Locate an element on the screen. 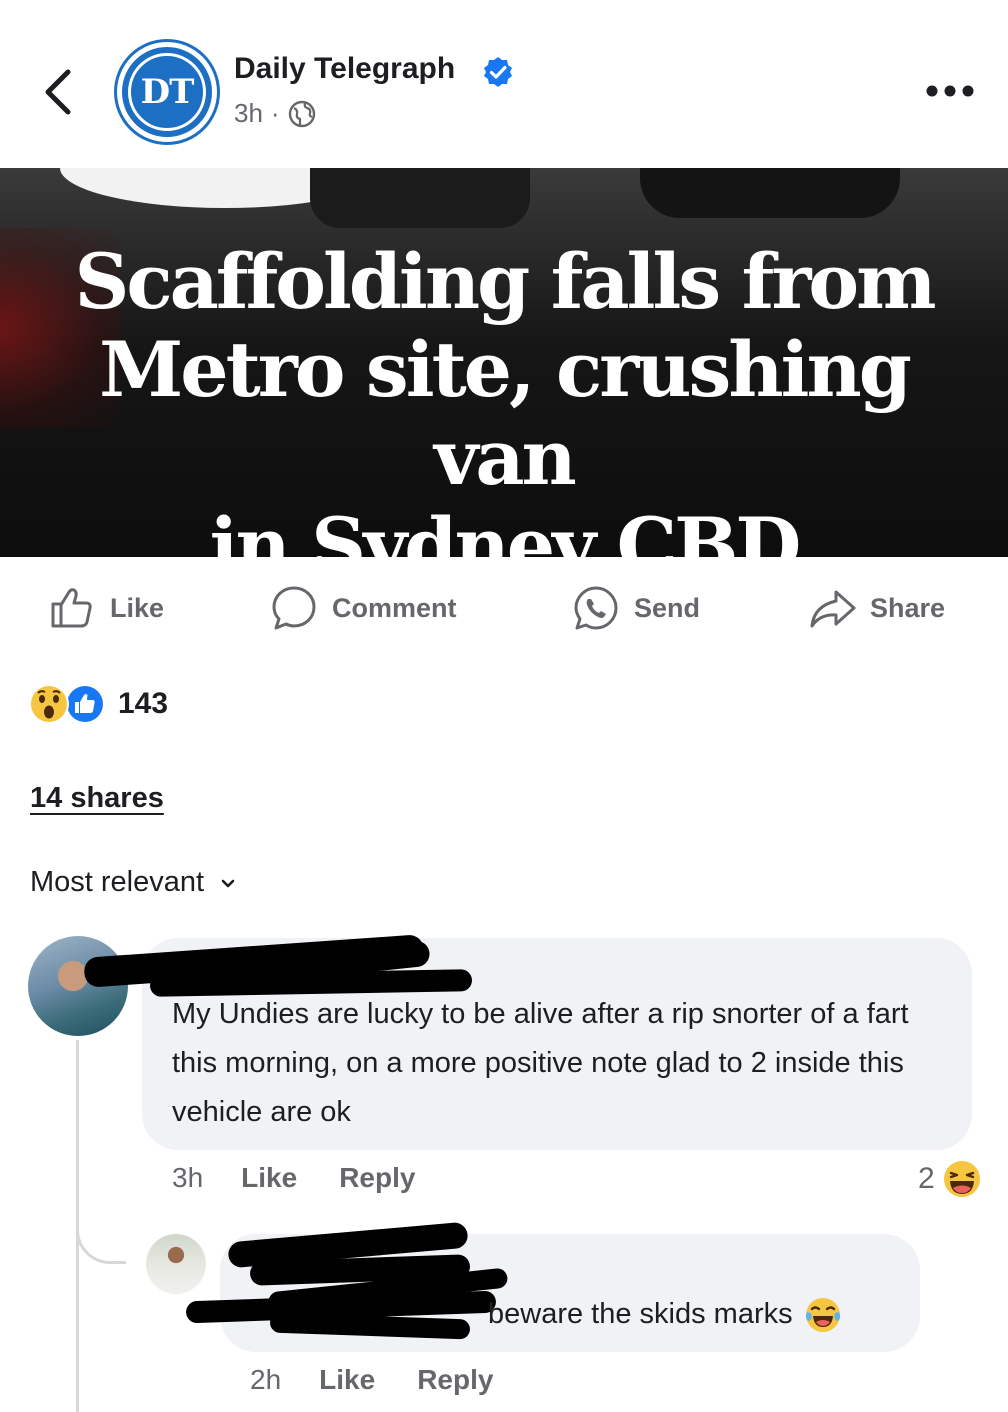  reply-time: 2h is located at coordinates (266, 1379).